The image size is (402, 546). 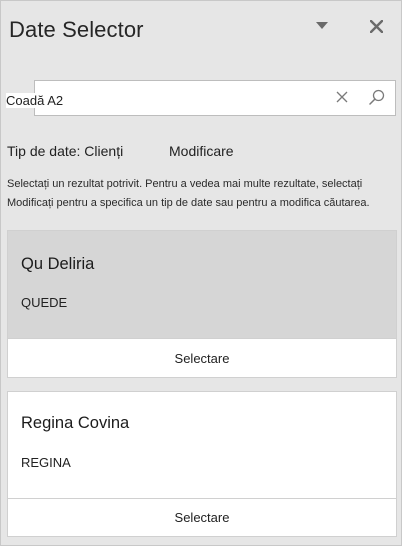 What do you see at coordinates (76, 29) in the screenshot?
I see `pane-title: Date Selector` at bounding box center [76, 29].